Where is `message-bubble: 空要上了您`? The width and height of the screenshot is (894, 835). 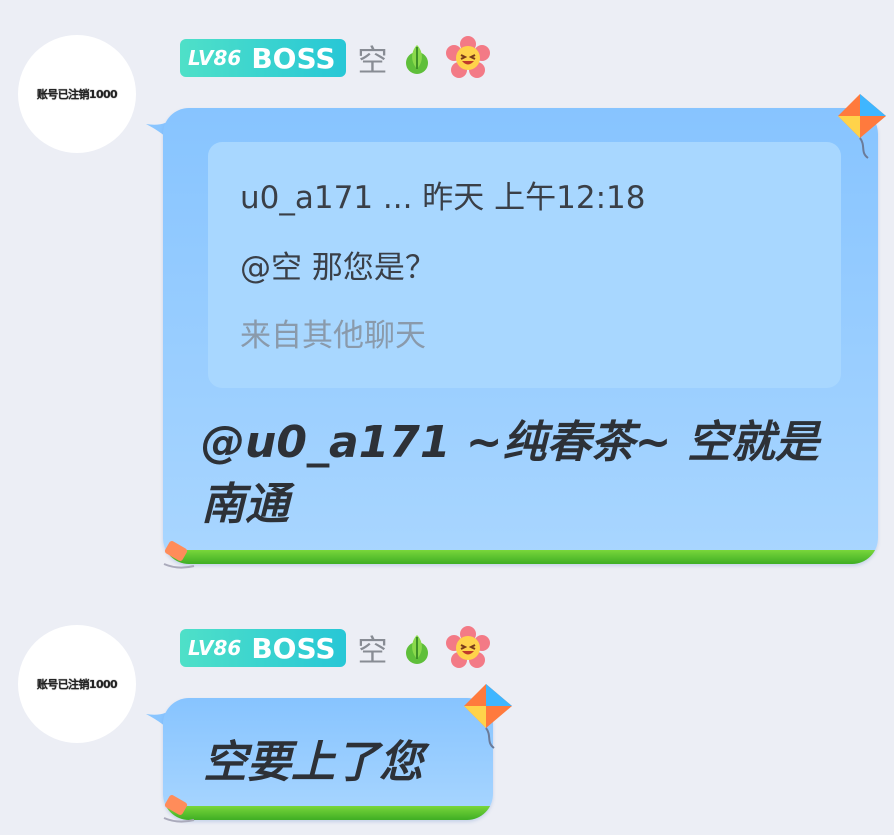
message-bubble: 空要上了您 is located at coordinates (328, 759).